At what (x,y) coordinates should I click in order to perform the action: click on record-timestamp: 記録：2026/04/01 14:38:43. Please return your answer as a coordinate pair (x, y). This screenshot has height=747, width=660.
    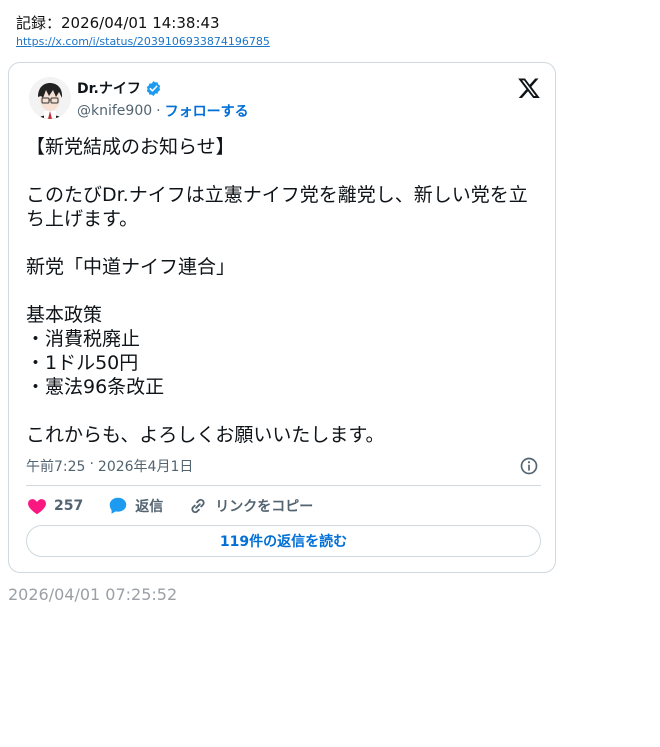
    Looking at the image, I should click on (118, 23).